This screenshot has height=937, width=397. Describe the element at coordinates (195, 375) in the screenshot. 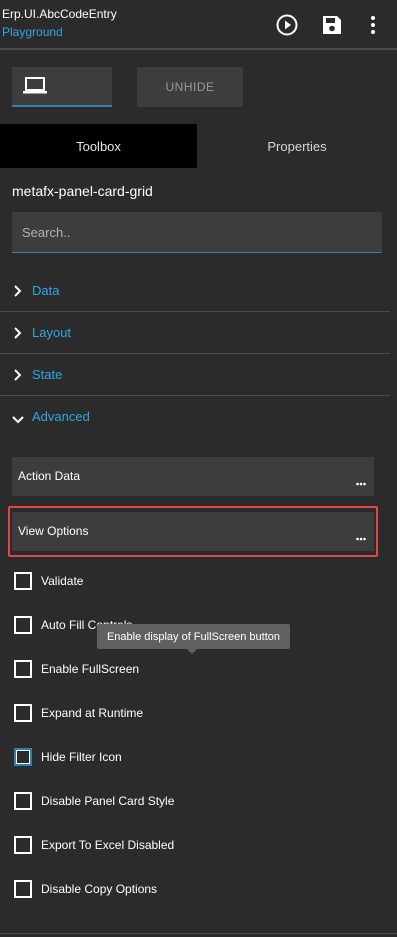

I see `section-state: State` at that location.